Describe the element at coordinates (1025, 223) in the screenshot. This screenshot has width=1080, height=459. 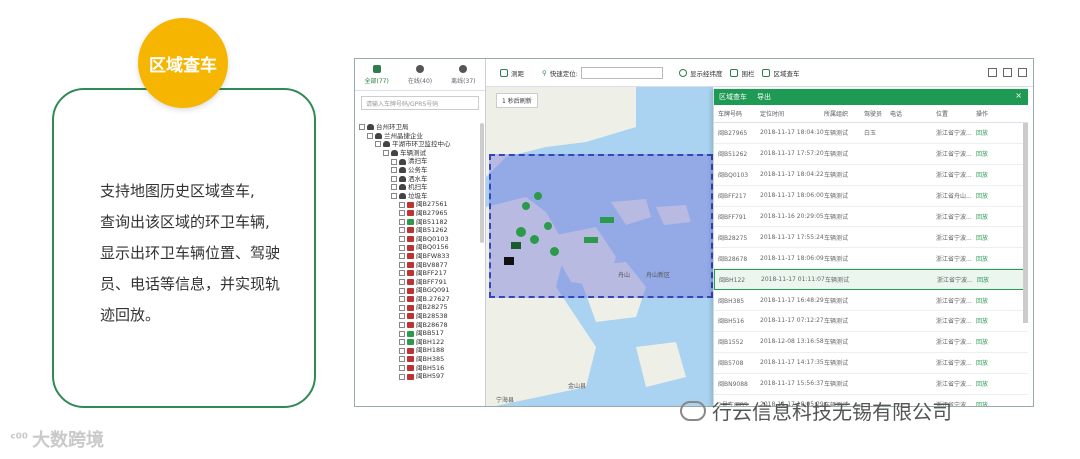
I see `panel-scrollbar` at that location.